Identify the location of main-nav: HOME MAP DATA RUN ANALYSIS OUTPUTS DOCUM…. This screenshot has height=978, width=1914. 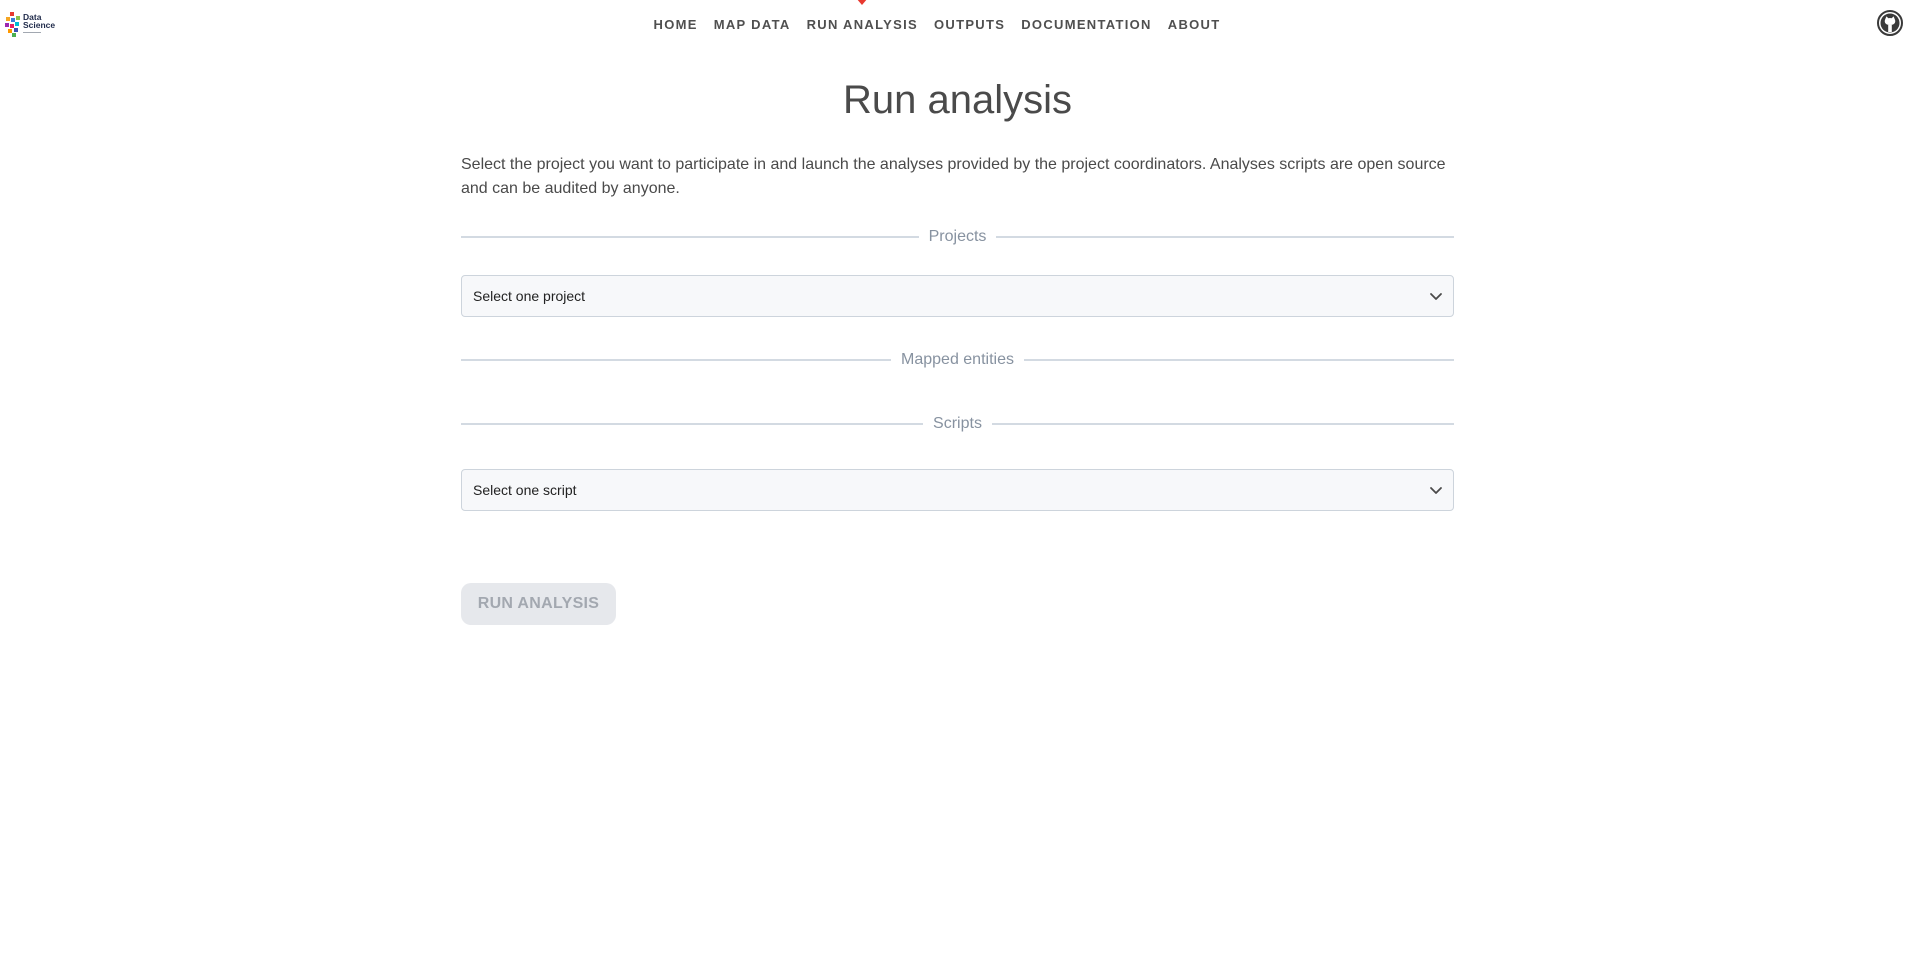
(957, 24).